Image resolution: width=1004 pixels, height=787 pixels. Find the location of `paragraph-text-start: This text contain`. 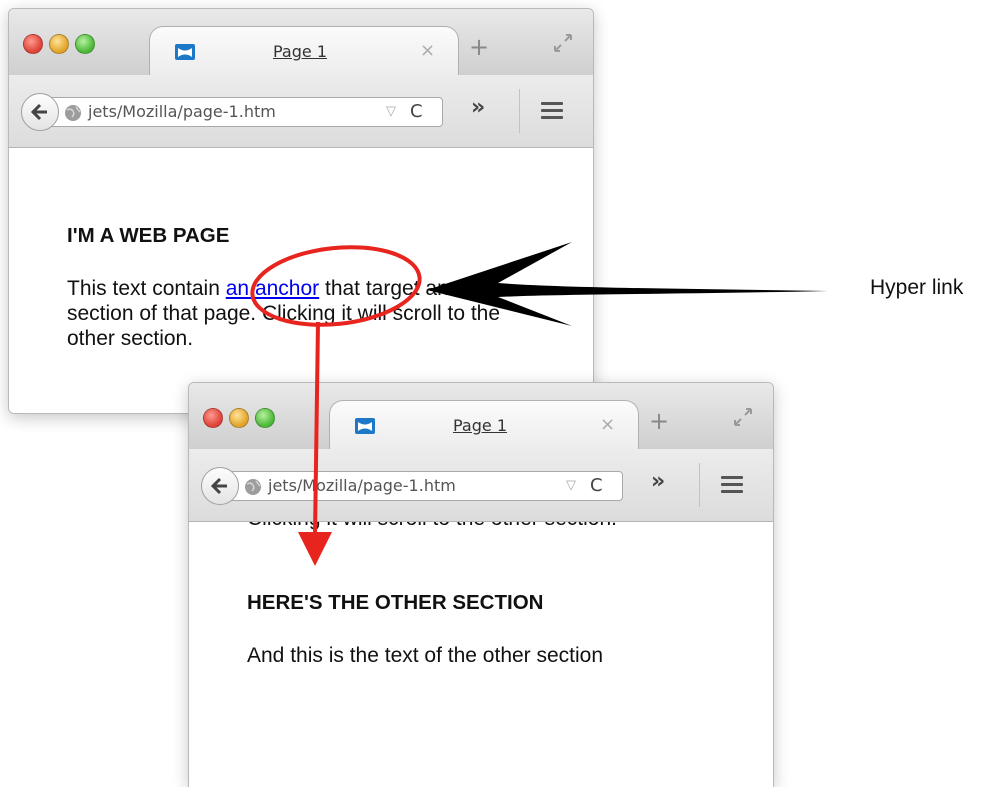

paragraph-text-start: This text contain is located at coordinates (146, 288).